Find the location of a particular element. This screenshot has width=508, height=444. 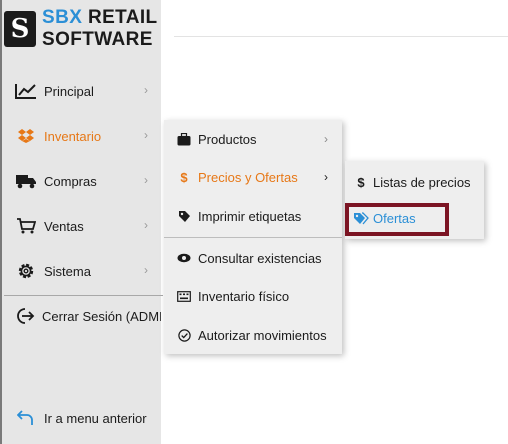

submenu-item-consultar-existencias: Consultar existencias is located at coordinates (253, 258).